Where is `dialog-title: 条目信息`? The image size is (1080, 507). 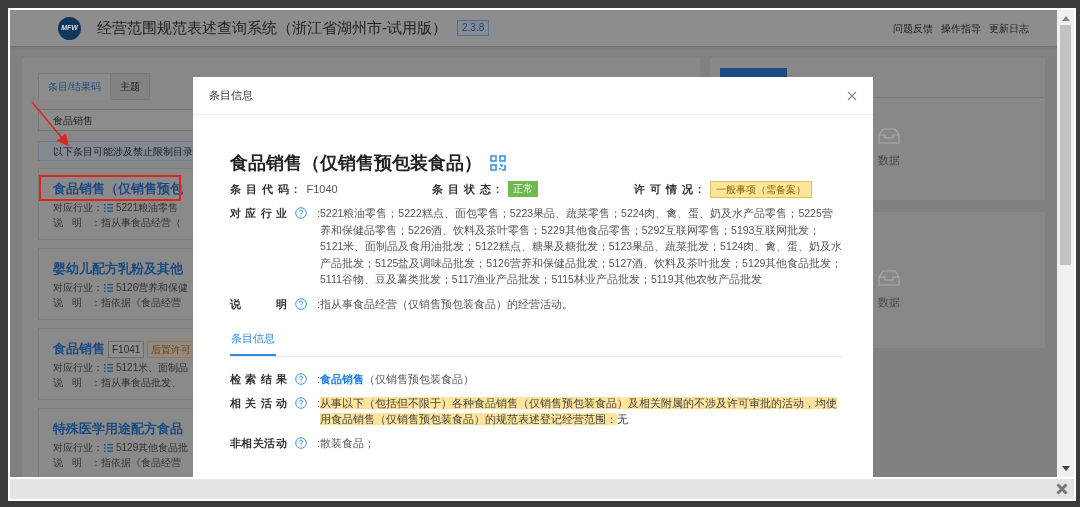
dialog-title: 条目信息 is located at coordinates (231, 96).